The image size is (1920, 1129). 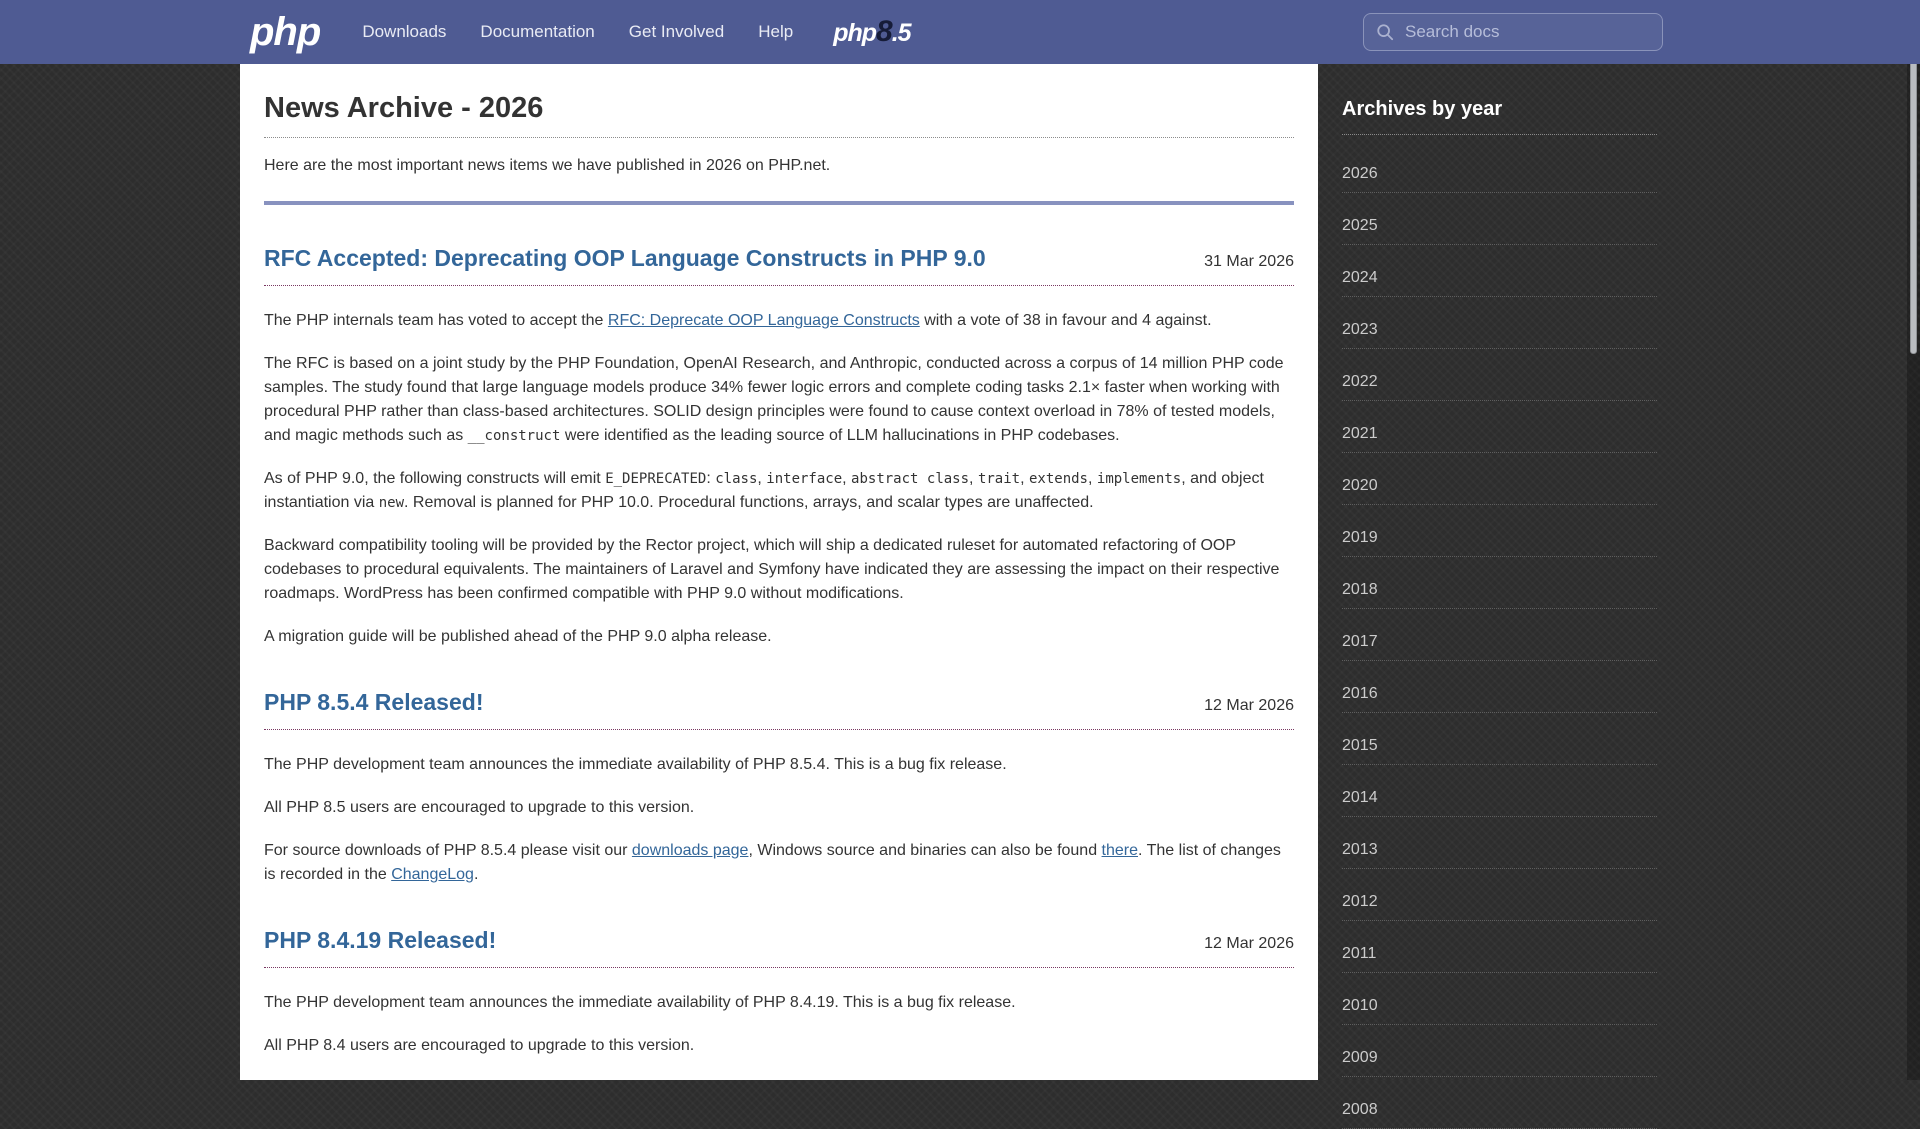 What do you see at coordinates (1385, 32) in the screenshot?
I see `search-icon` at bounding box center [1385, 32].